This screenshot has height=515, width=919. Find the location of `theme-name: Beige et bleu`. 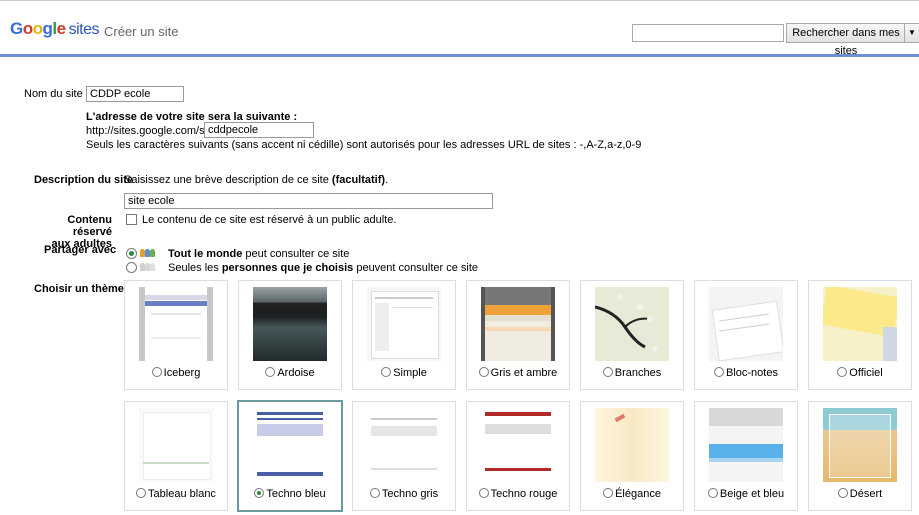

theme-name: Beige et bleu is located at coordinates (746, 494).